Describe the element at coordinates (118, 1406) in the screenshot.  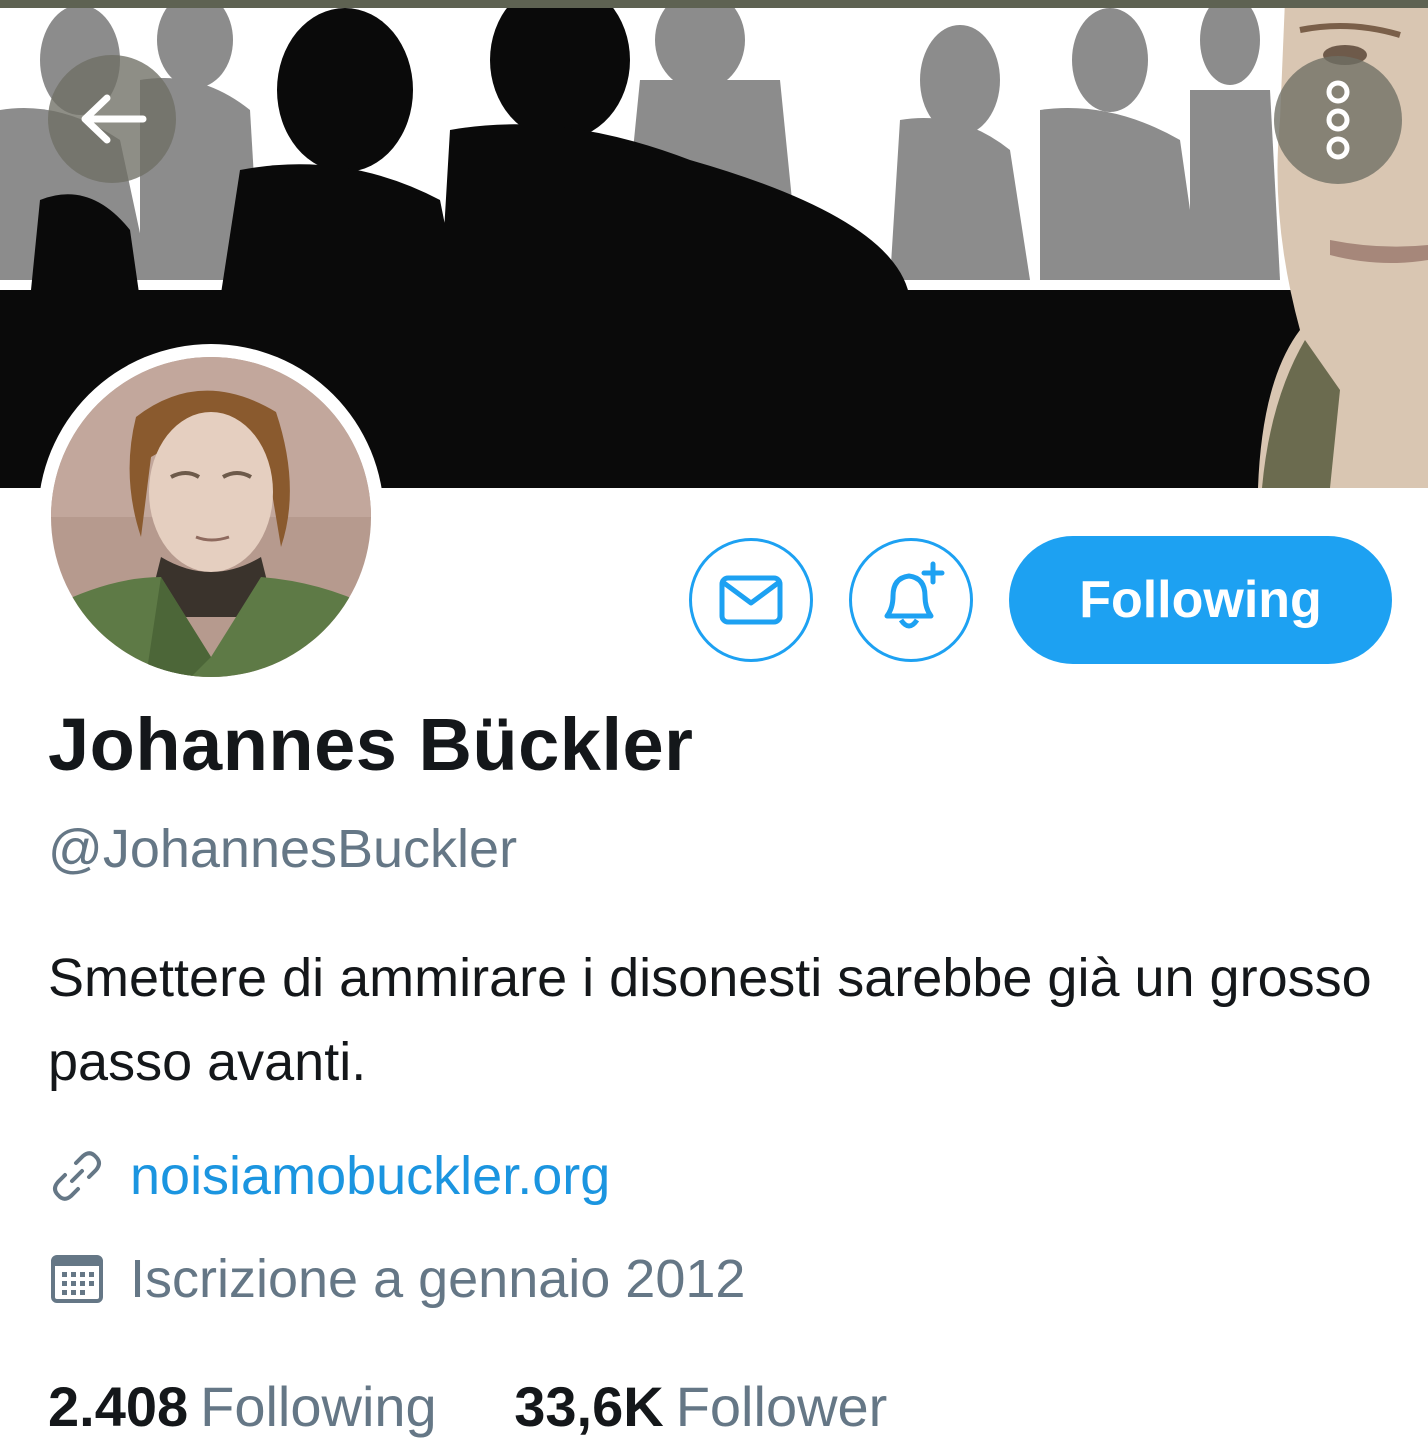
I see `following-count: 2.408` at that location.